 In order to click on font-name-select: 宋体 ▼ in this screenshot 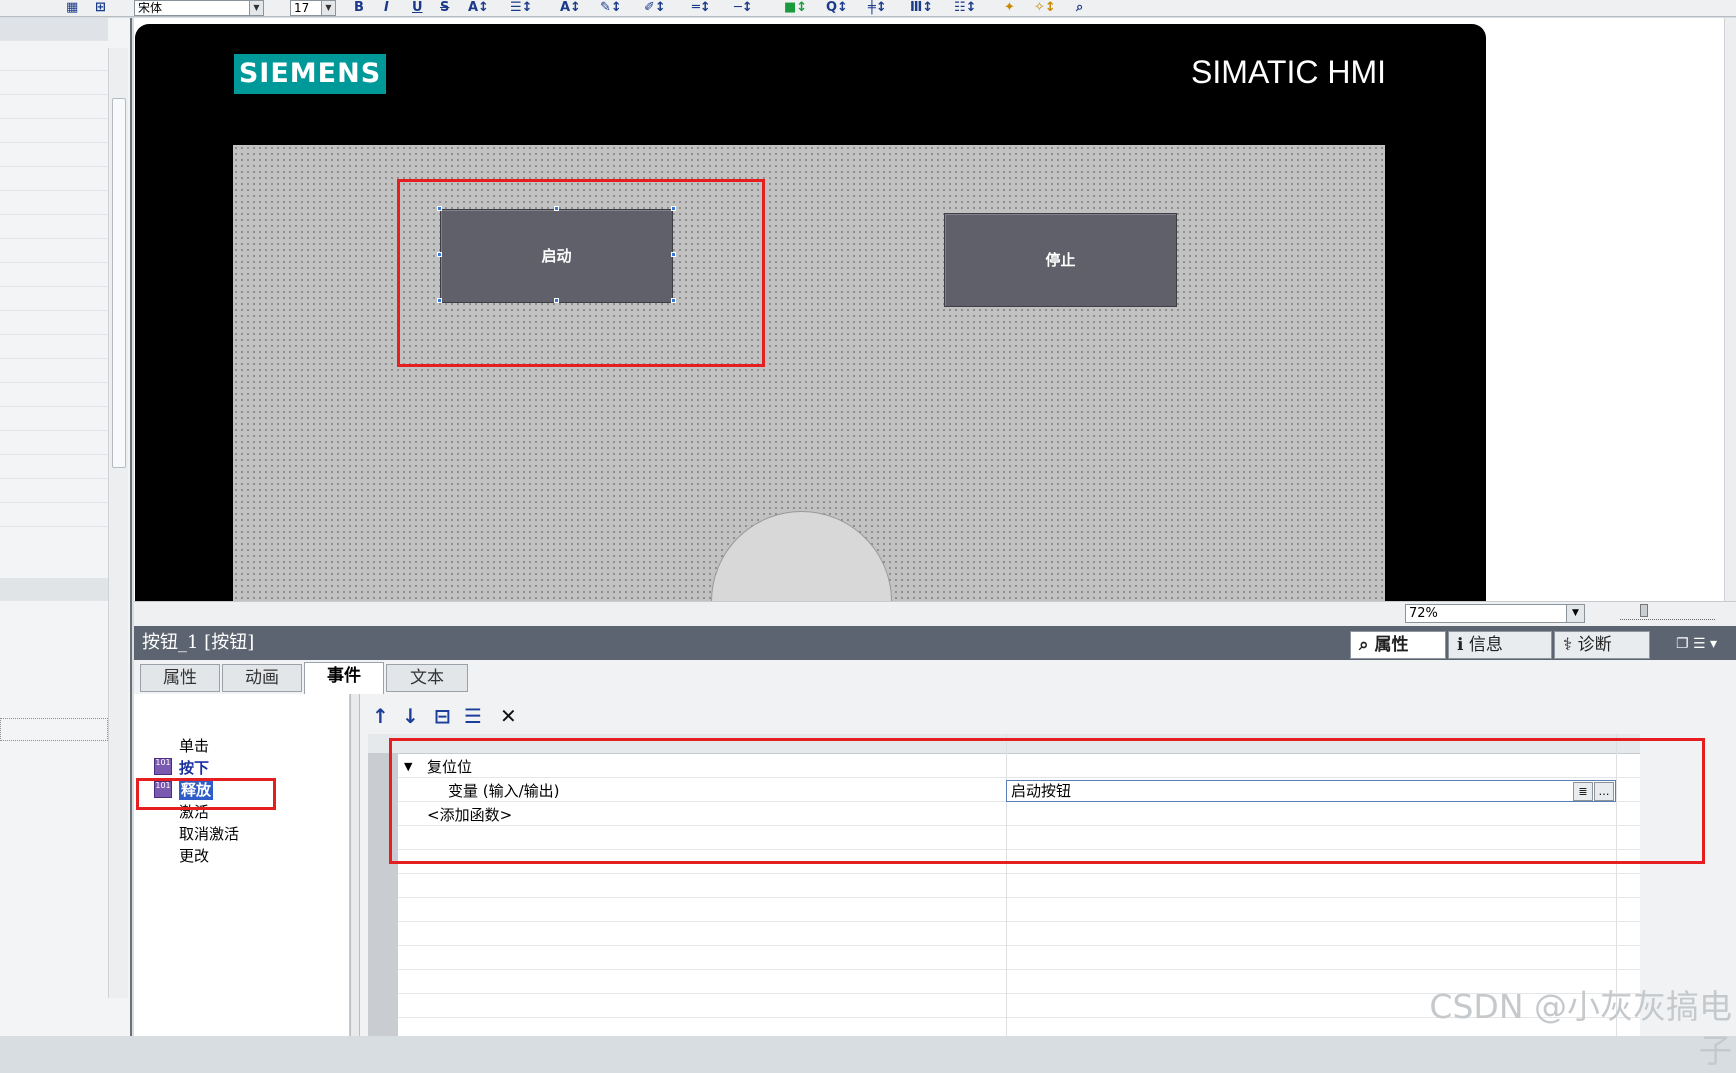, I will do `click(199, 8)`.